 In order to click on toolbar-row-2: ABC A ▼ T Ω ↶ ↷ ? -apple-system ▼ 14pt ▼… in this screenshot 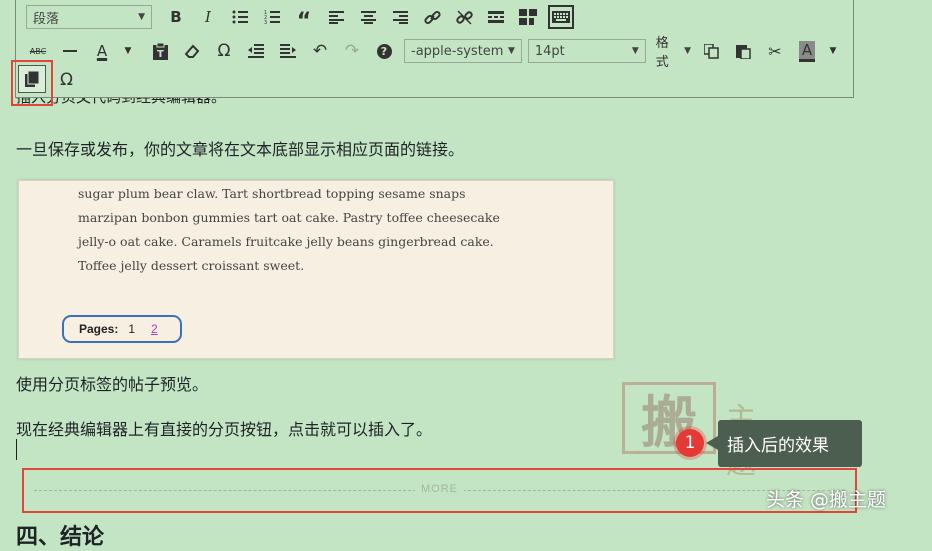, I will do `click(434, 53)`.